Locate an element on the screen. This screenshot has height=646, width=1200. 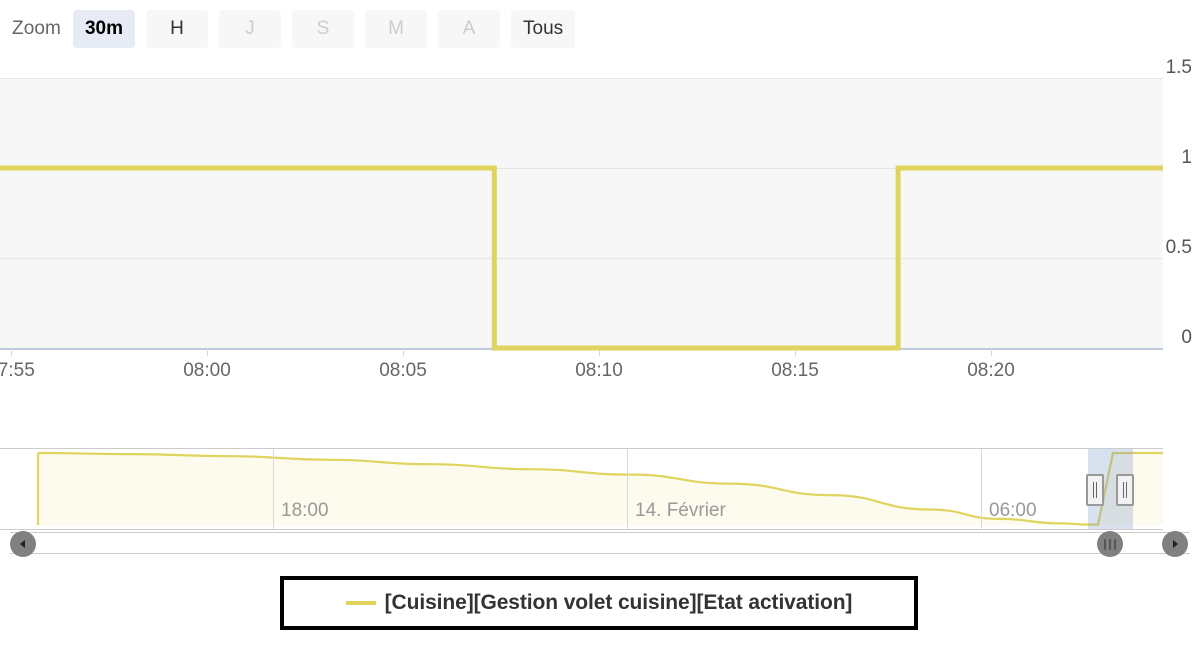
range-button-tous: Tous is located at coordinates (543, 29).